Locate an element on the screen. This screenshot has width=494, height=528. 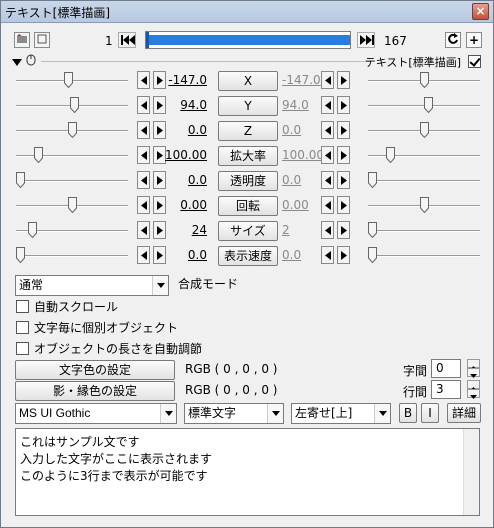
blend-mode-value: 通常 is located at coordinates (31, 285).